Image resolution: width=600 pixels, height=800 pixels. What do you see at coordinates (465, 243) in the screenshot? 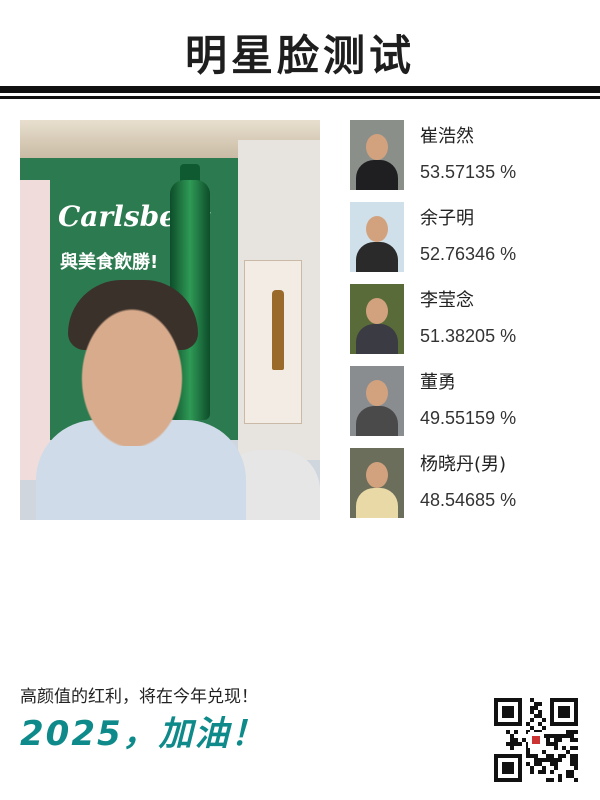
I see `match-item: 余子明 52.76346 %` at bounding box center [465, 243].